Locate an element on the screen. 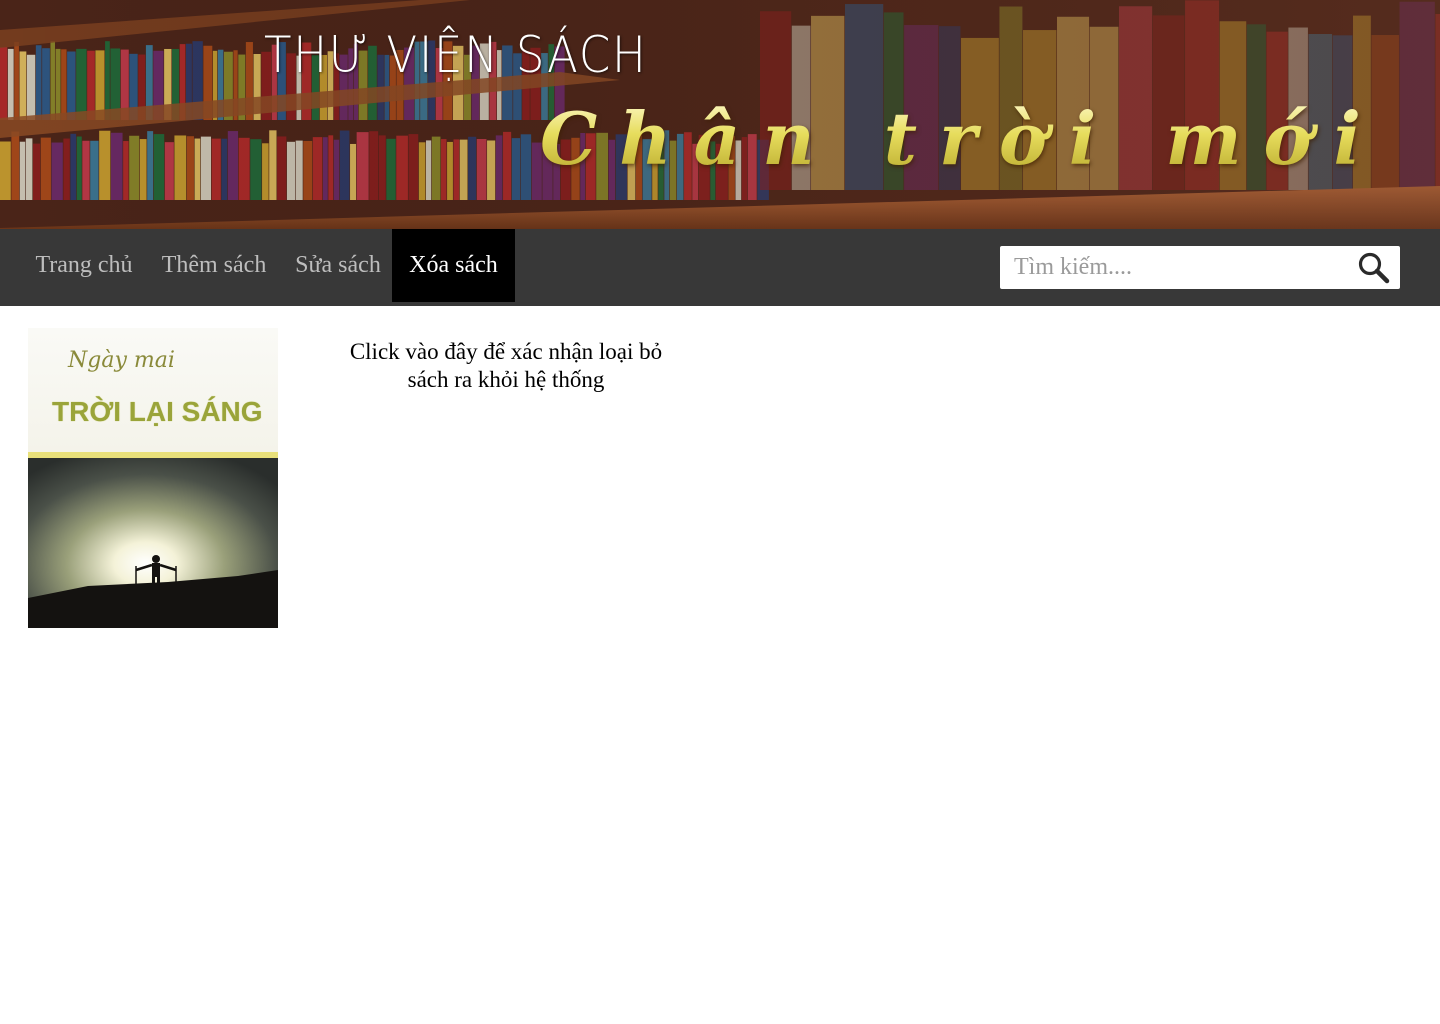  cover-title: TRỜI LẠI SÁNG is located at coordinates (157, 411).